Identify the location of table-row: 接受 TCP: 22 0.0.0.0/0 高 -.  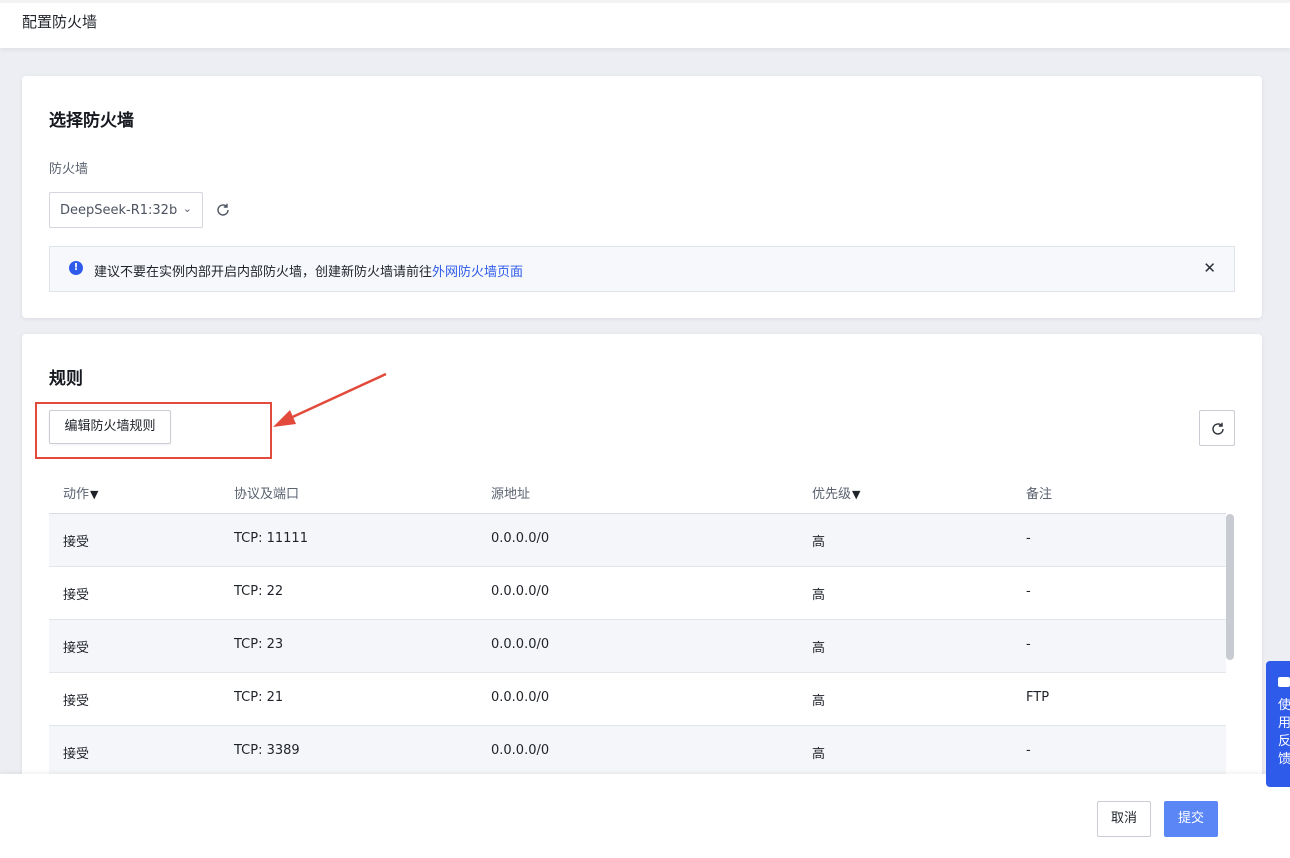
(637, 593).